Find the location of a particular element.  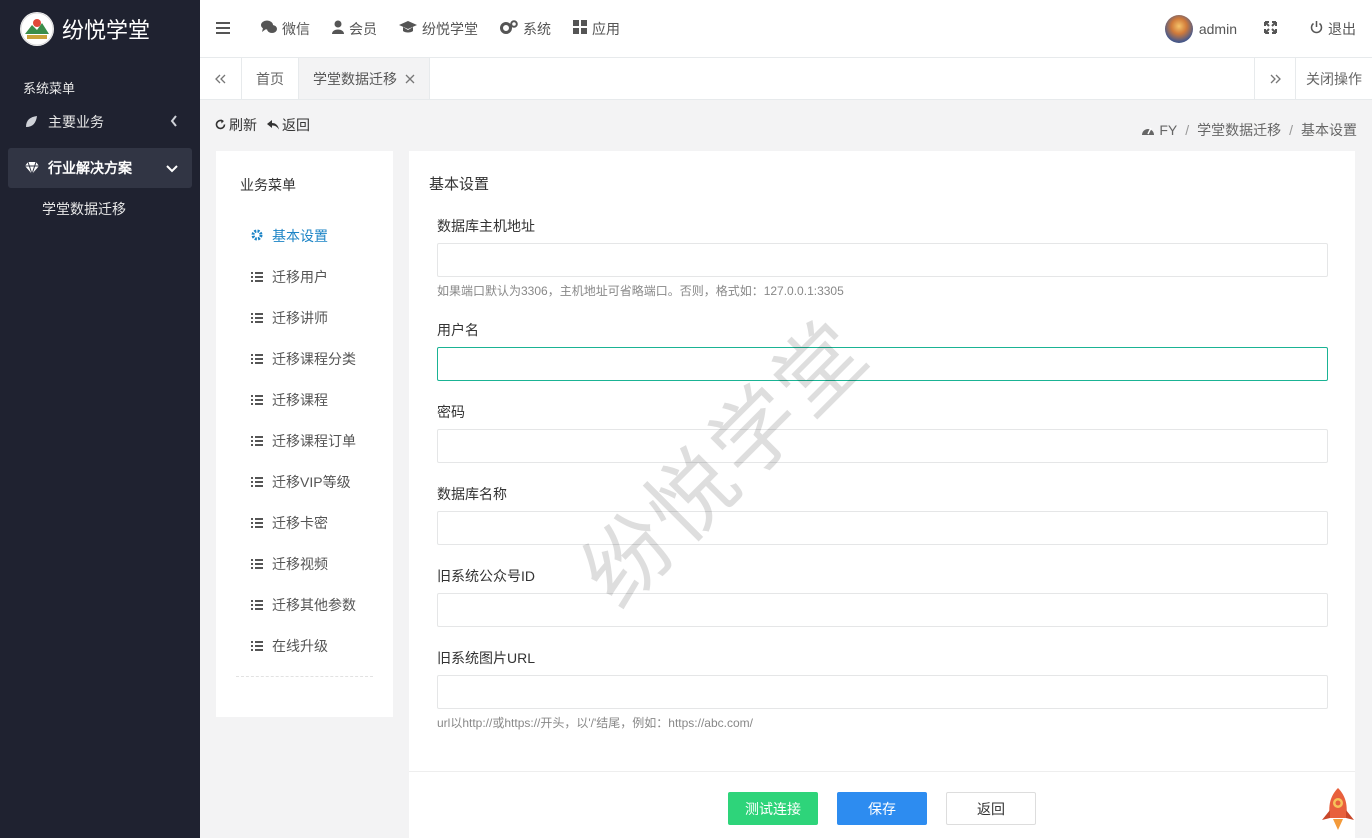

biz-menu-item: 迁移用户 is located at coordinates (304, 276).